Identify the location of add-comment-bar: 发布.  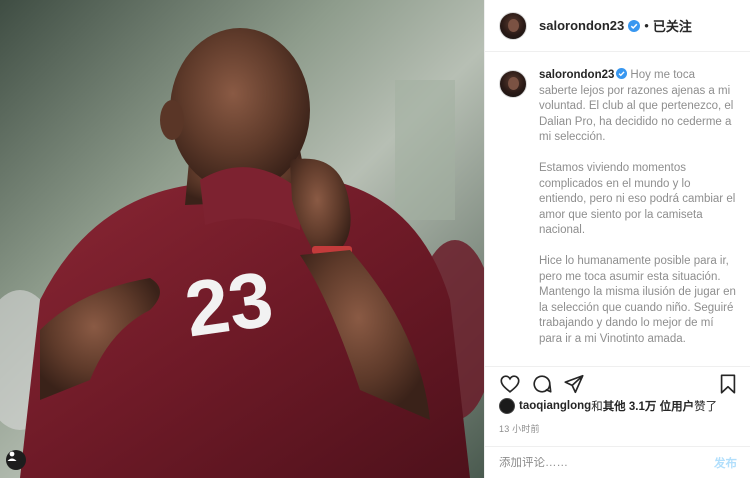
(617, 462).